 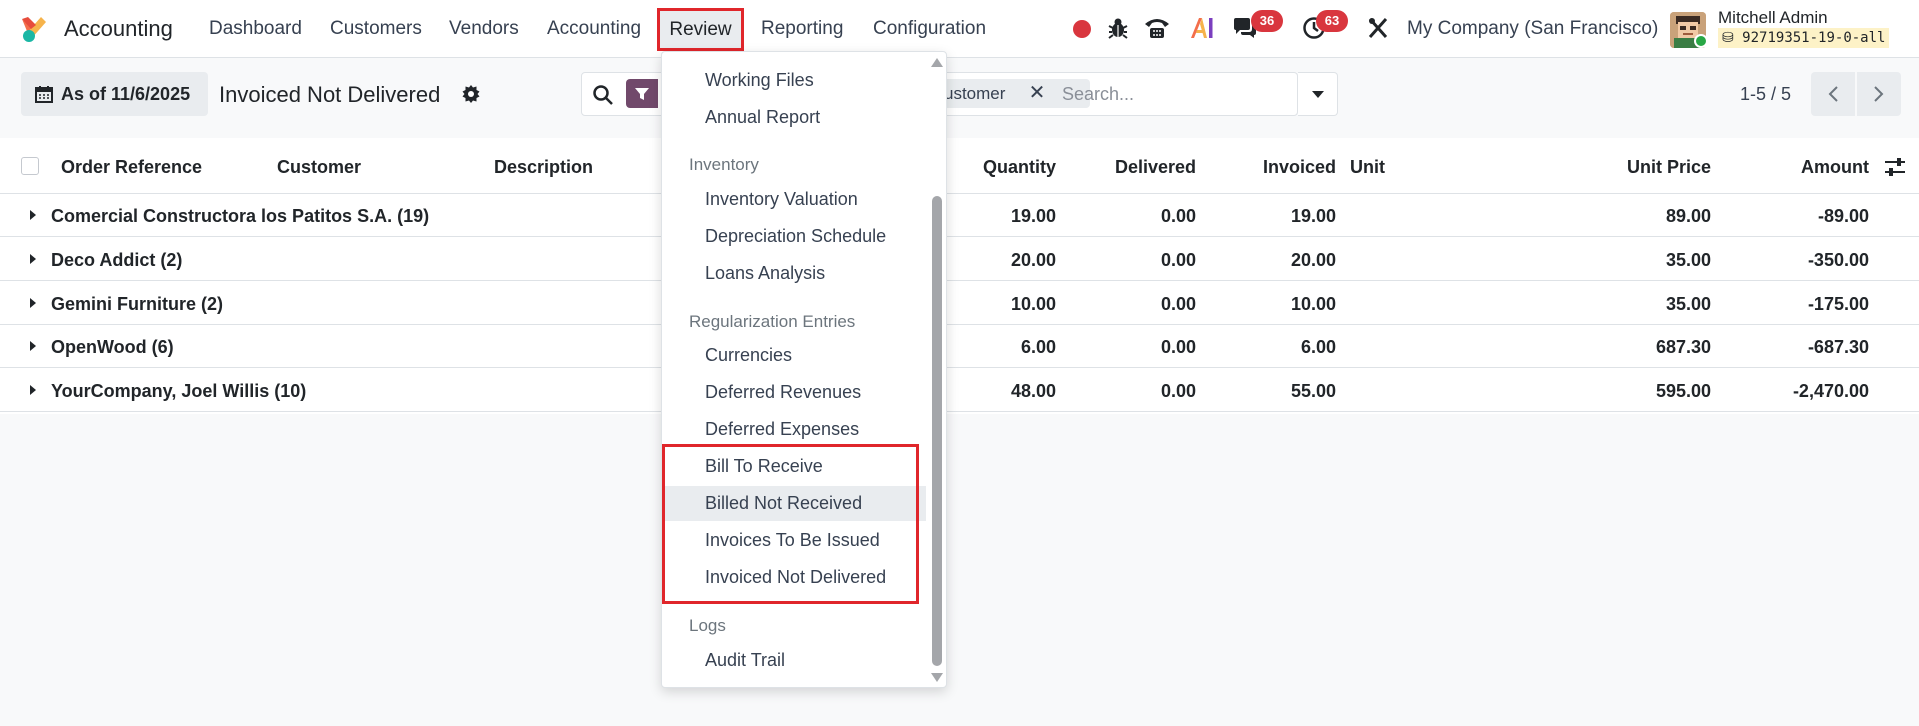 I want to click on odoo-accounting-logo-icon, so click(x=34, y=29).